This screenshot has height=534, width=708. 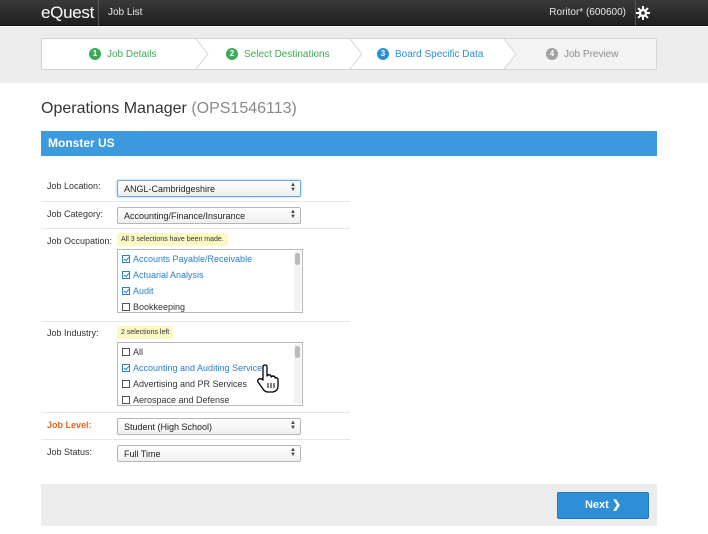 I want to click on step-board-specific-data: 3 Board Specific Data, so click(x=430, y=54).